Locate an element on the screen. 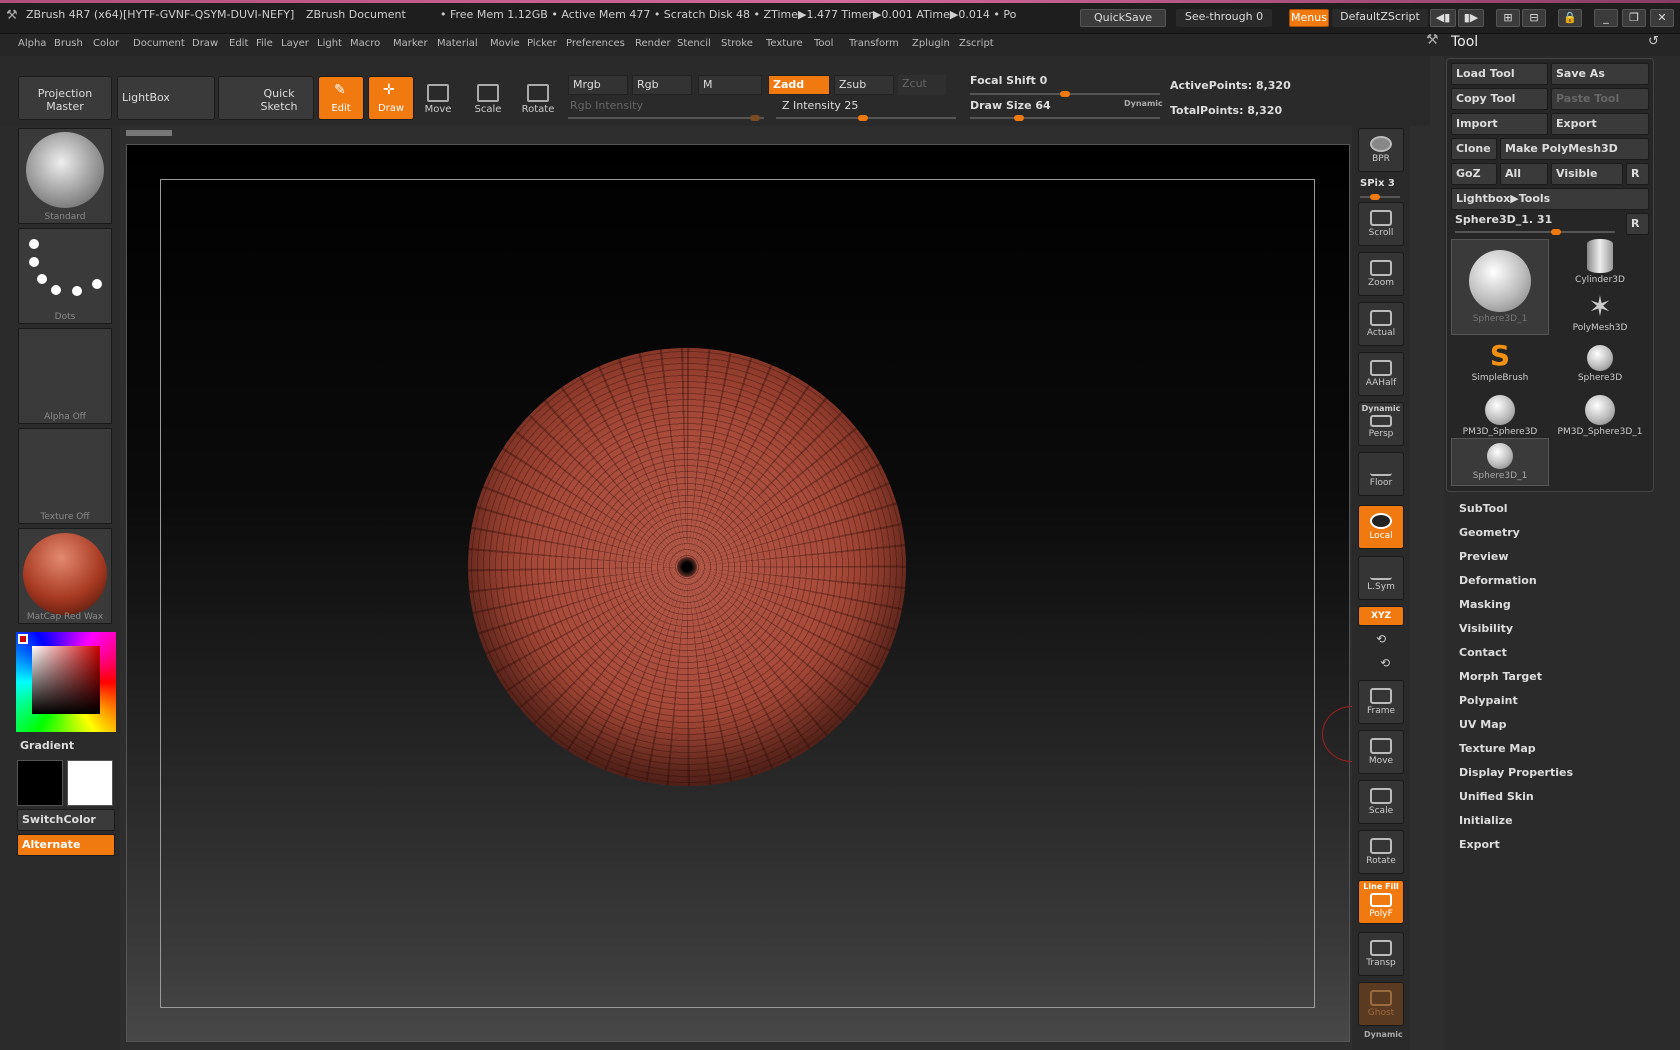 Image resolution: width=1680 pixels, height=1050 pixels. color-square is located at coordinates (66, 680).